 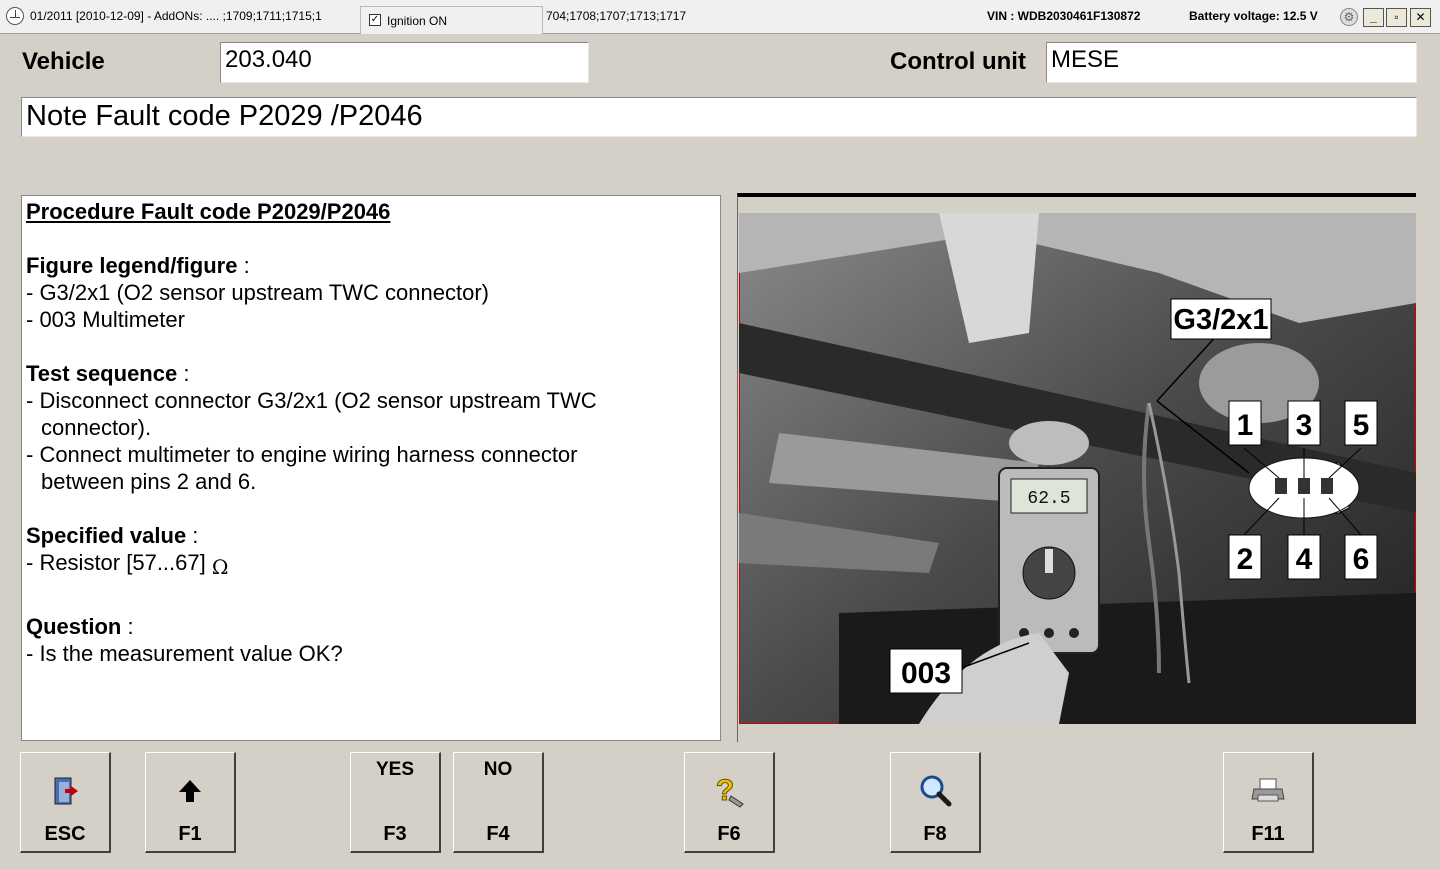 I want to click on connector-label: G3/2x1, so click(x=1220, y=320).